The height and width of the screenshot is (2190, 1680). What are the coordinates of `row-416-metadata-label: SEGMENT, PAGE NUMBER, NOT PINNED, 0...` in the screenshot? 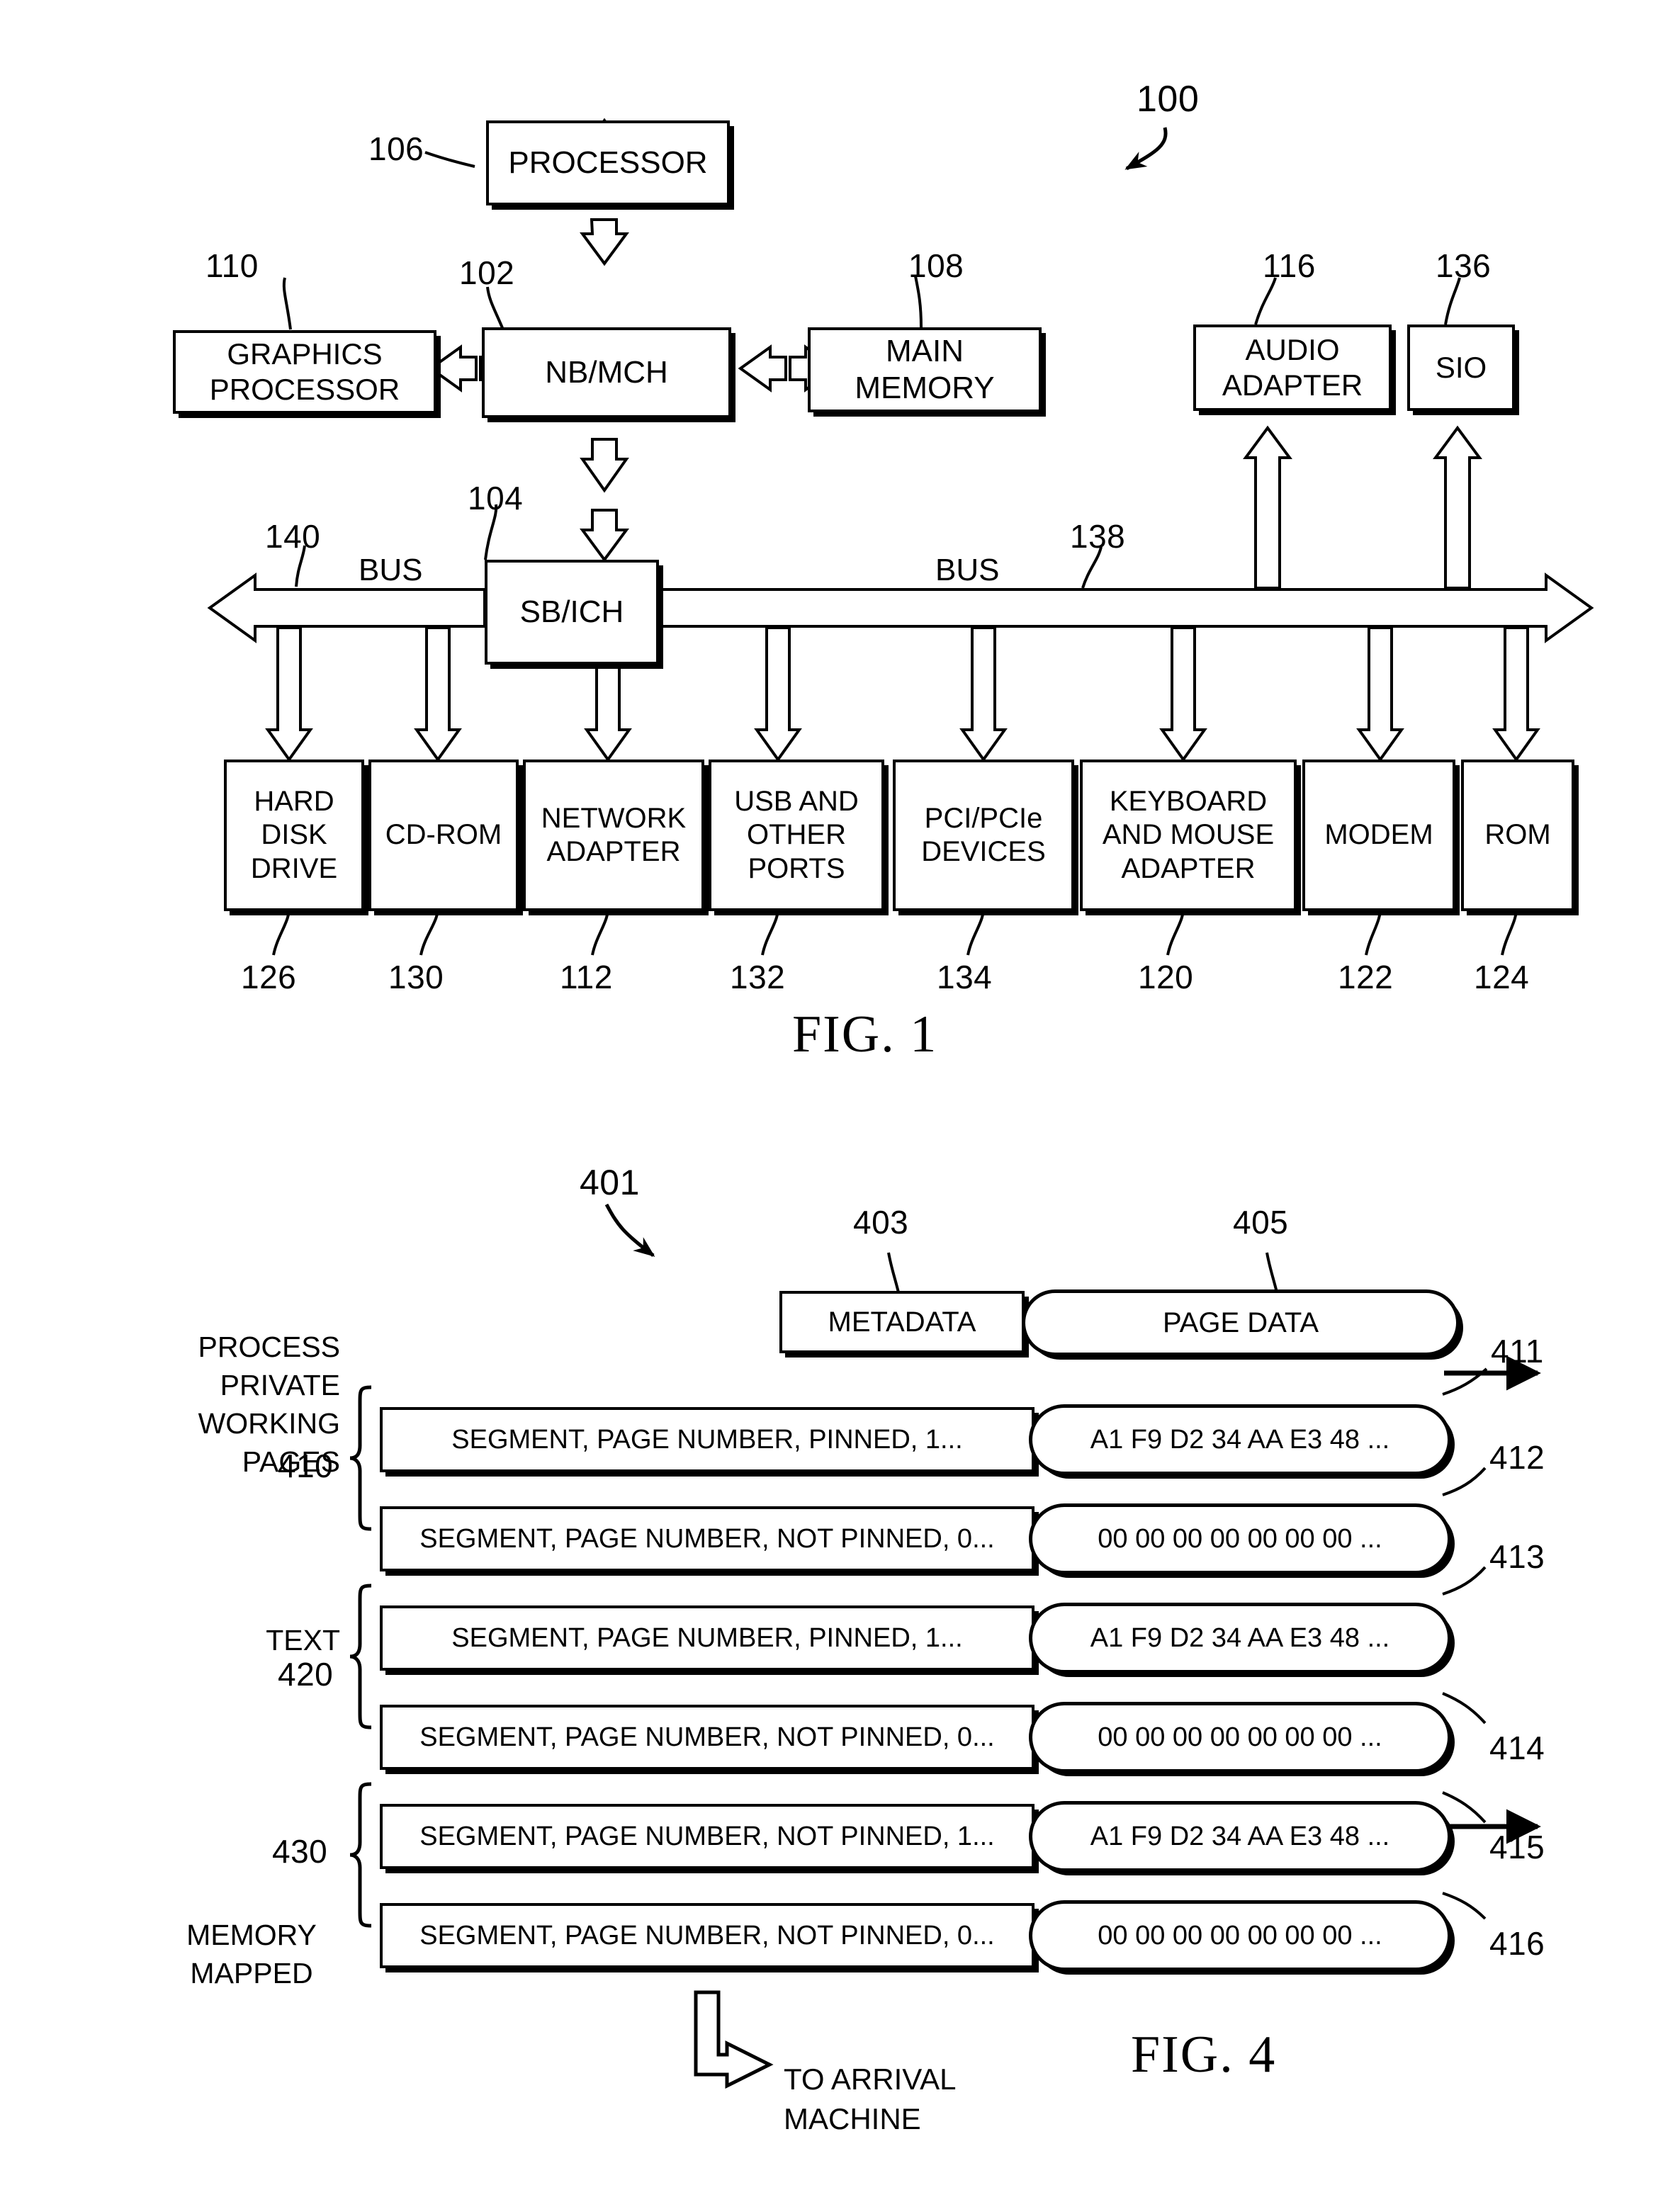 It's located at (707, 1936).